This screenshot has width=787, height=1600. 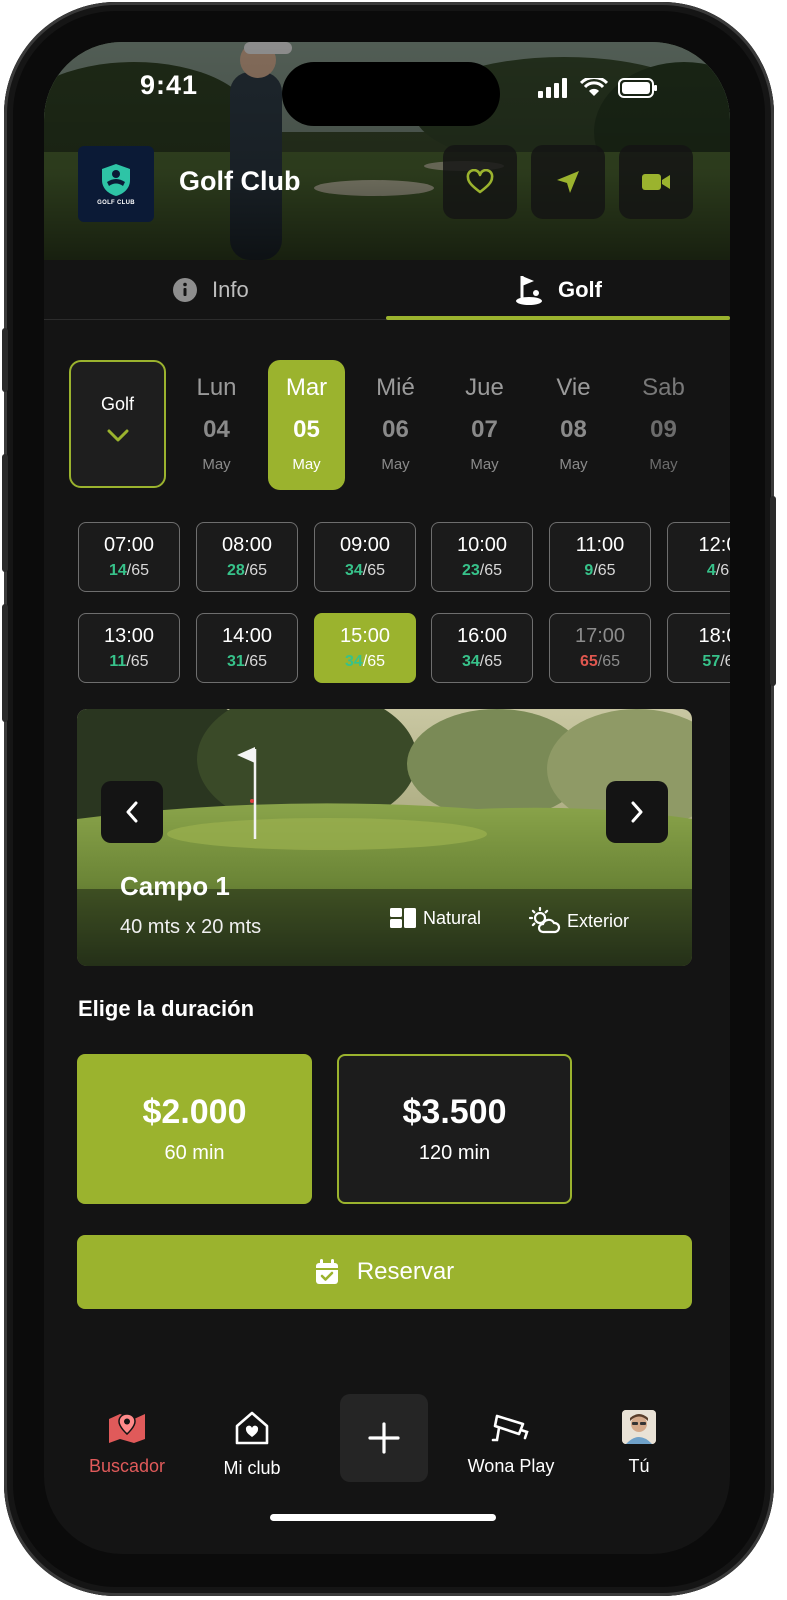 What do you see at coordinates (600, 636) in the screenshot?
I see `slot-time: 17:00` at bounding box center [600, 636].